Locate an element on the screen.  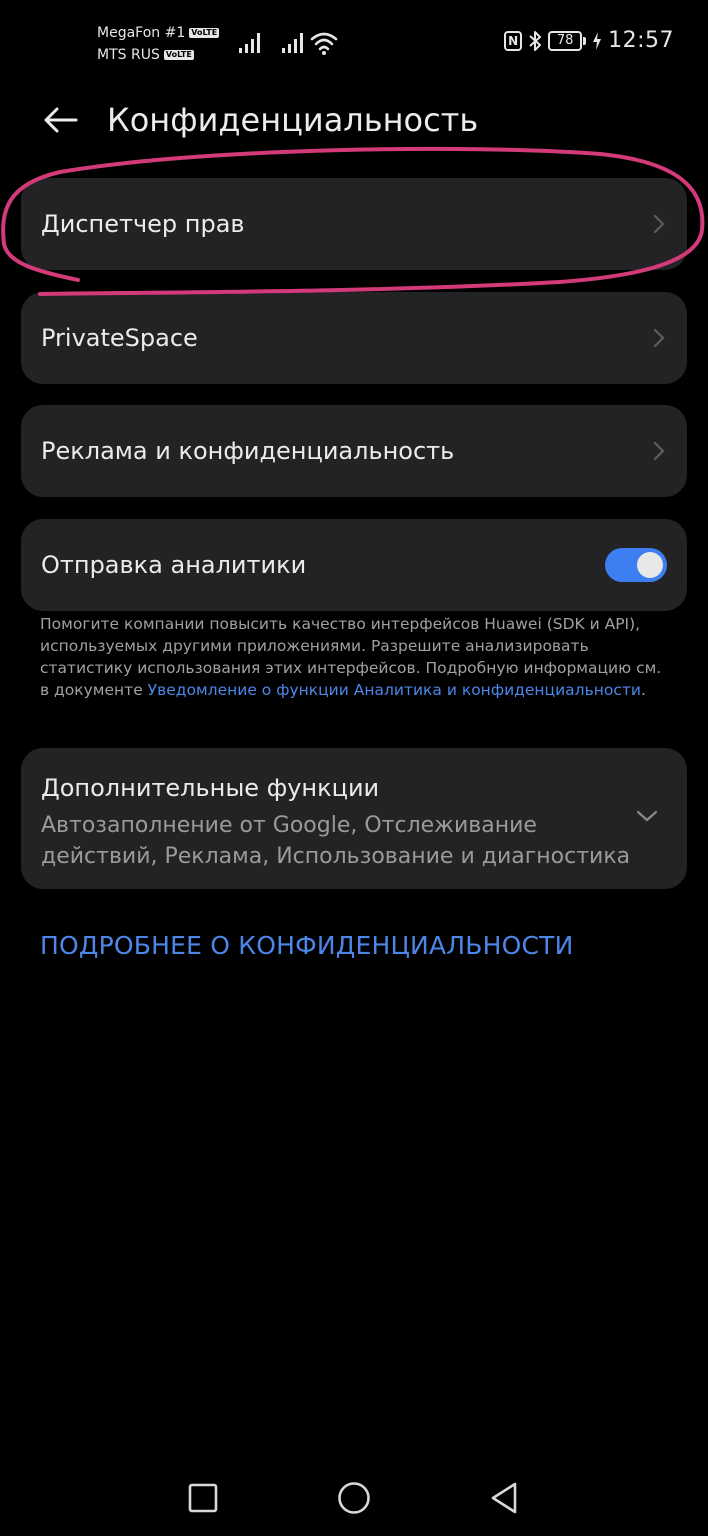
ads-privacy-item: Реклама и конфиденциальность is located at coordinates (354, 451).